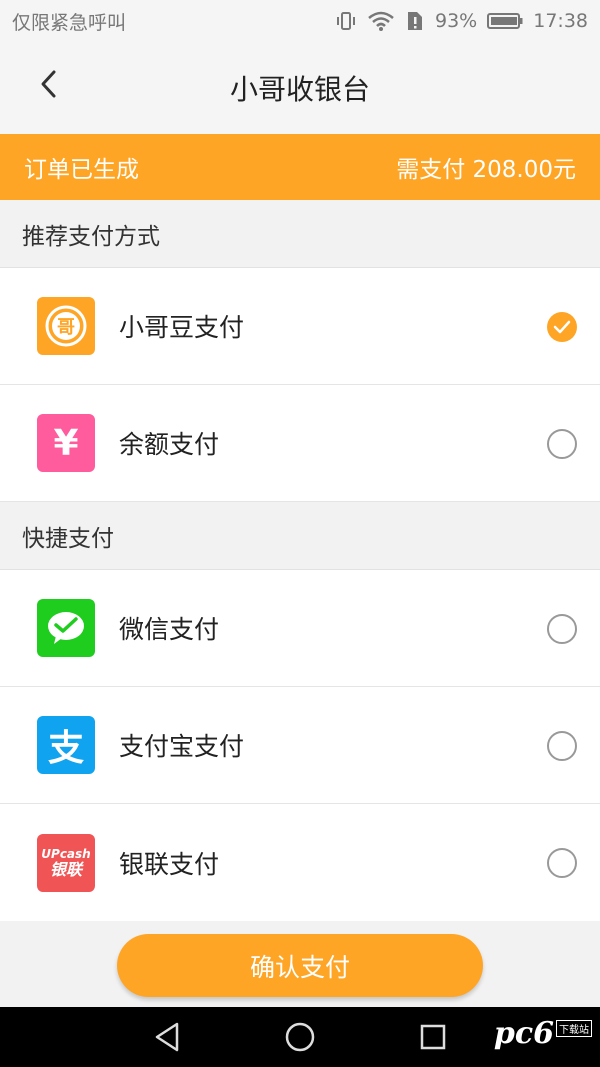 The width and height of the screenshot is (600, 1067). What do you see at coordinates (81, 170) in the screenshot?
I see `order-status: 订单已生成` at bounding box center [81, 170].